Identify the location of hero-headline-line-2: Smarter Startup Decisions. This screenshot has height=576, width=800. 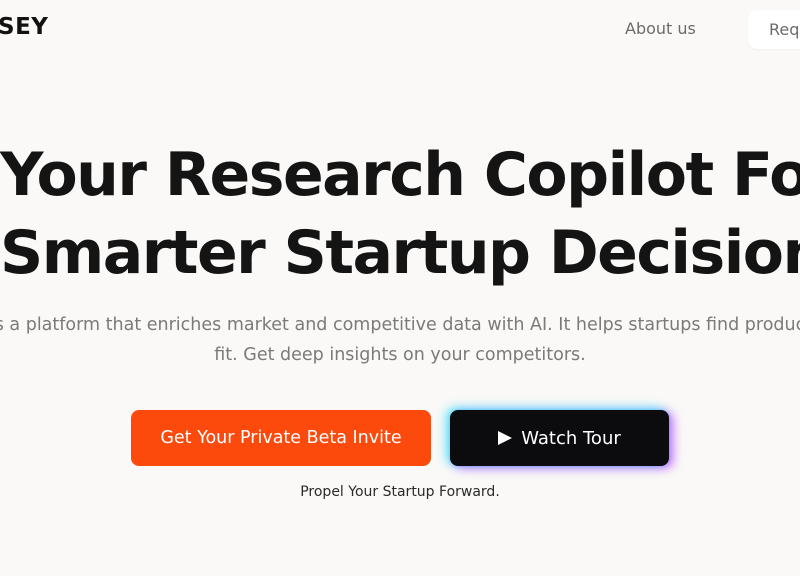
(400, 253).